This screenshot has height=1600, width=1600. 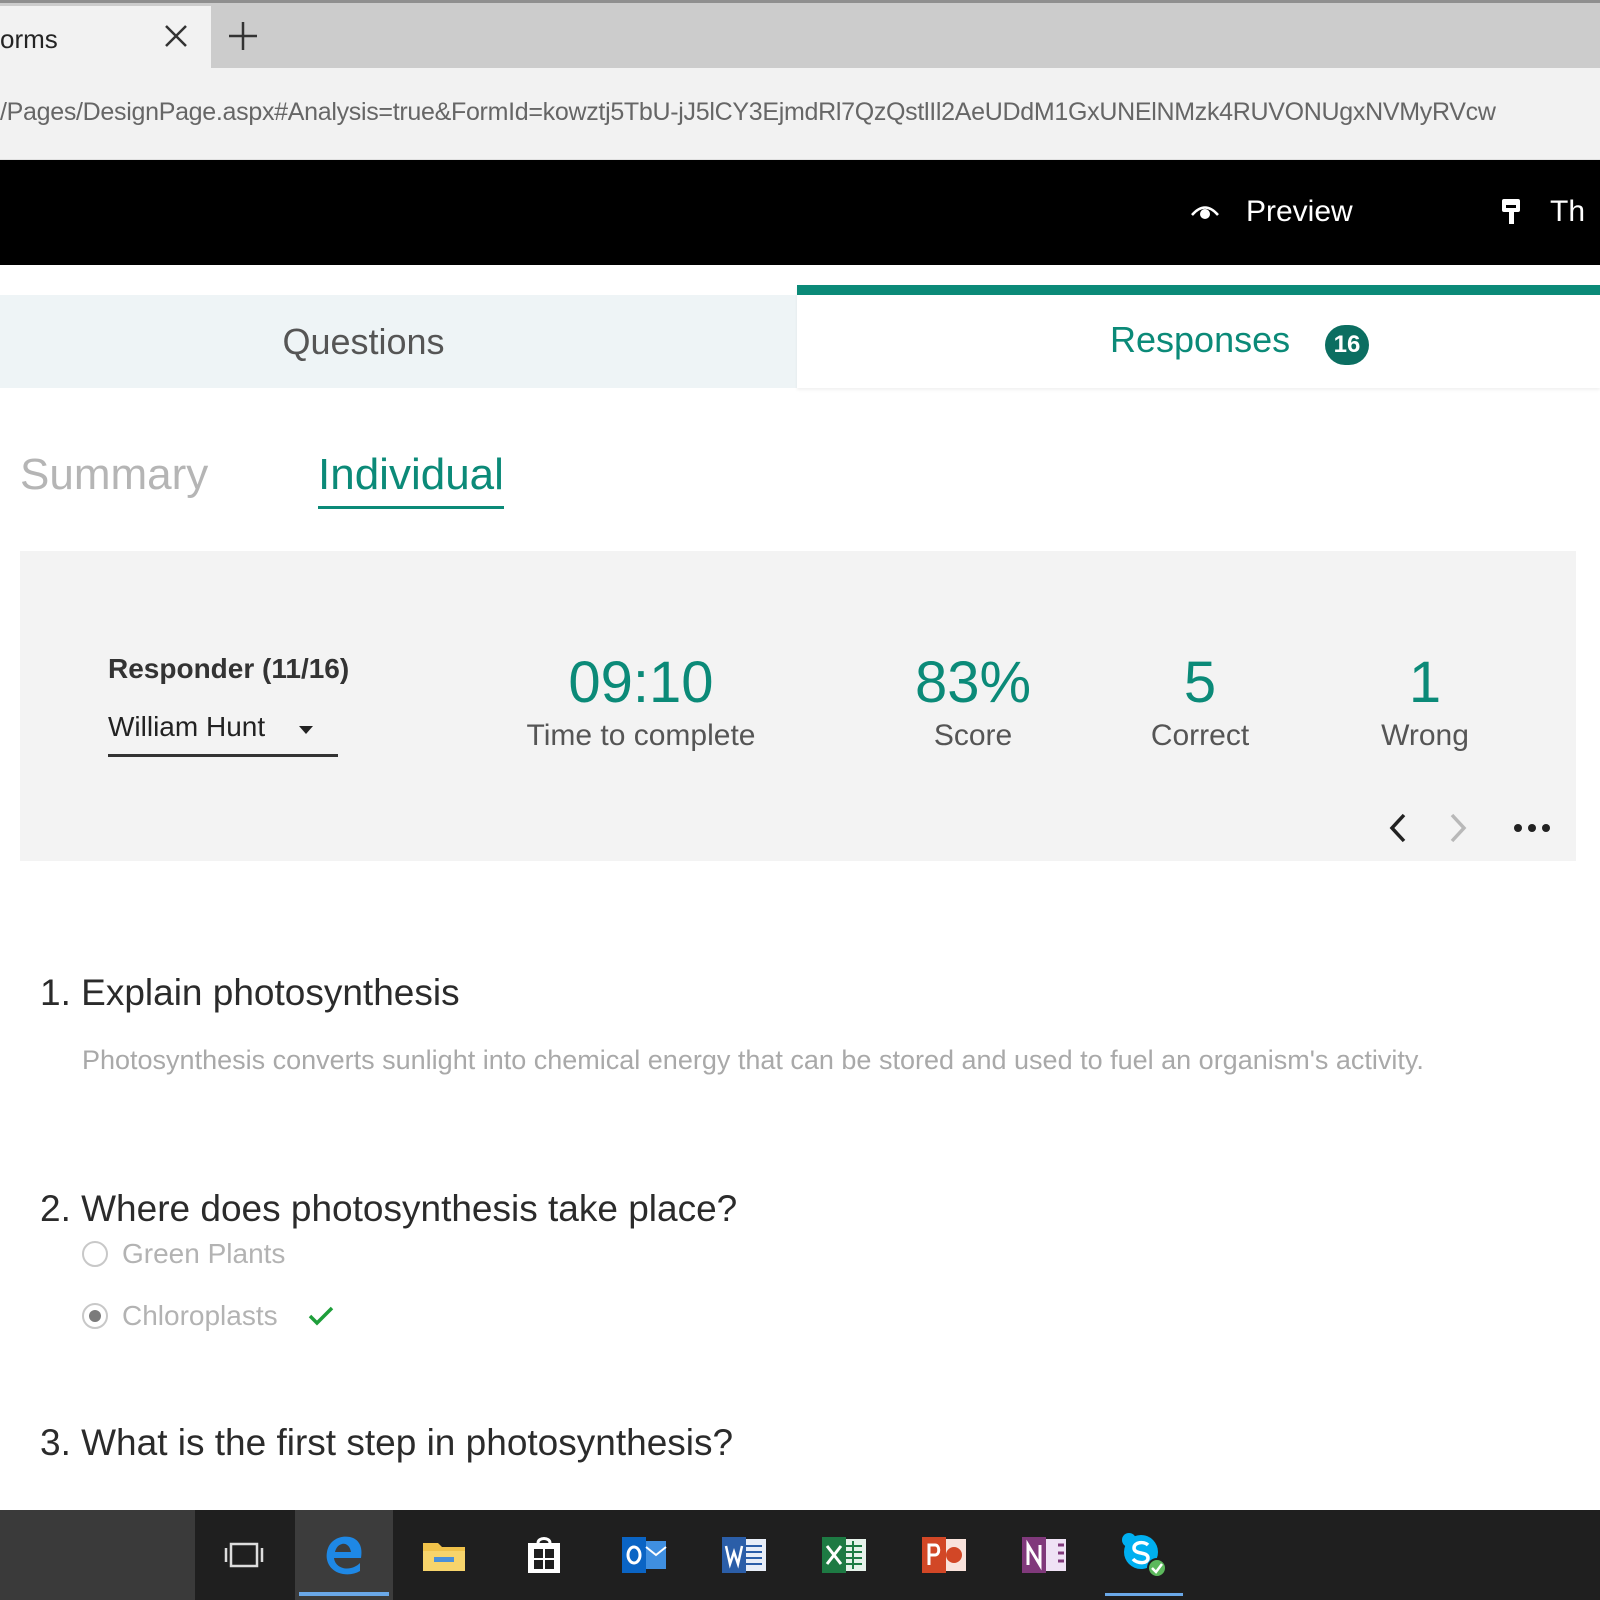 I want to click on onenote-icon, so click(x=1044, y=1555).